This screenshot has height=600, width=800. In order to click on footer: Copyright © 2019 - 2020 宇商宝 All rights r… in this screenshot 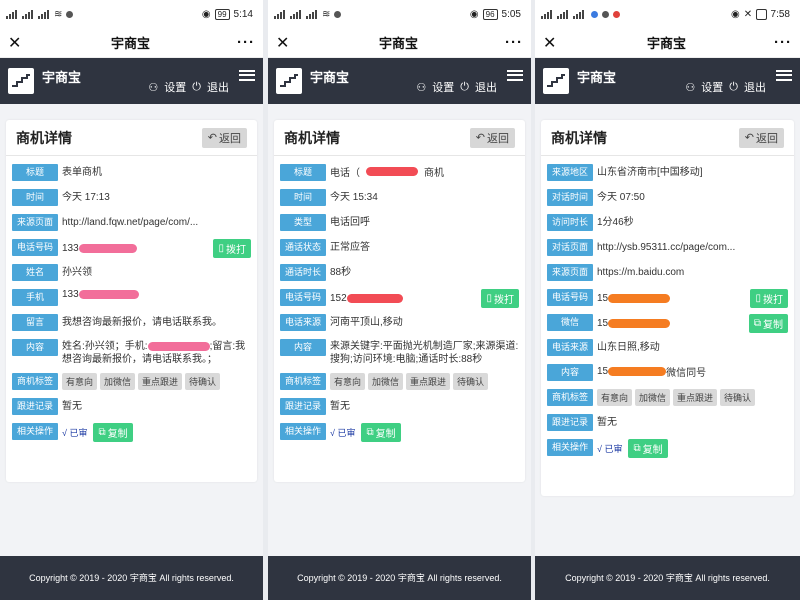, I will do `click(667, 578)`.